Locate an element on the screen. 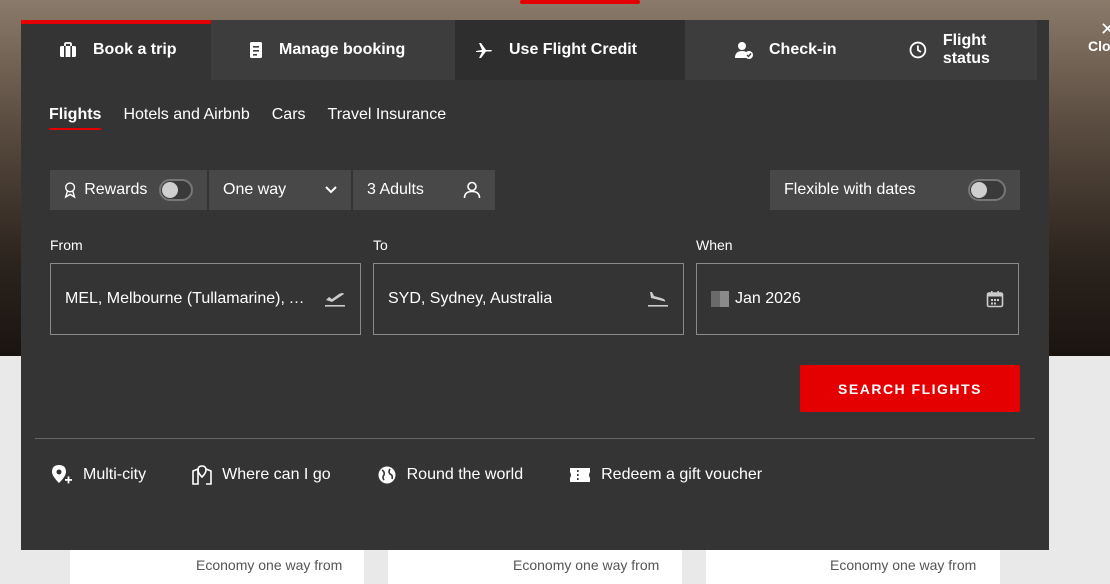  link-label: Where can I go is located at coordinates (276, 474).